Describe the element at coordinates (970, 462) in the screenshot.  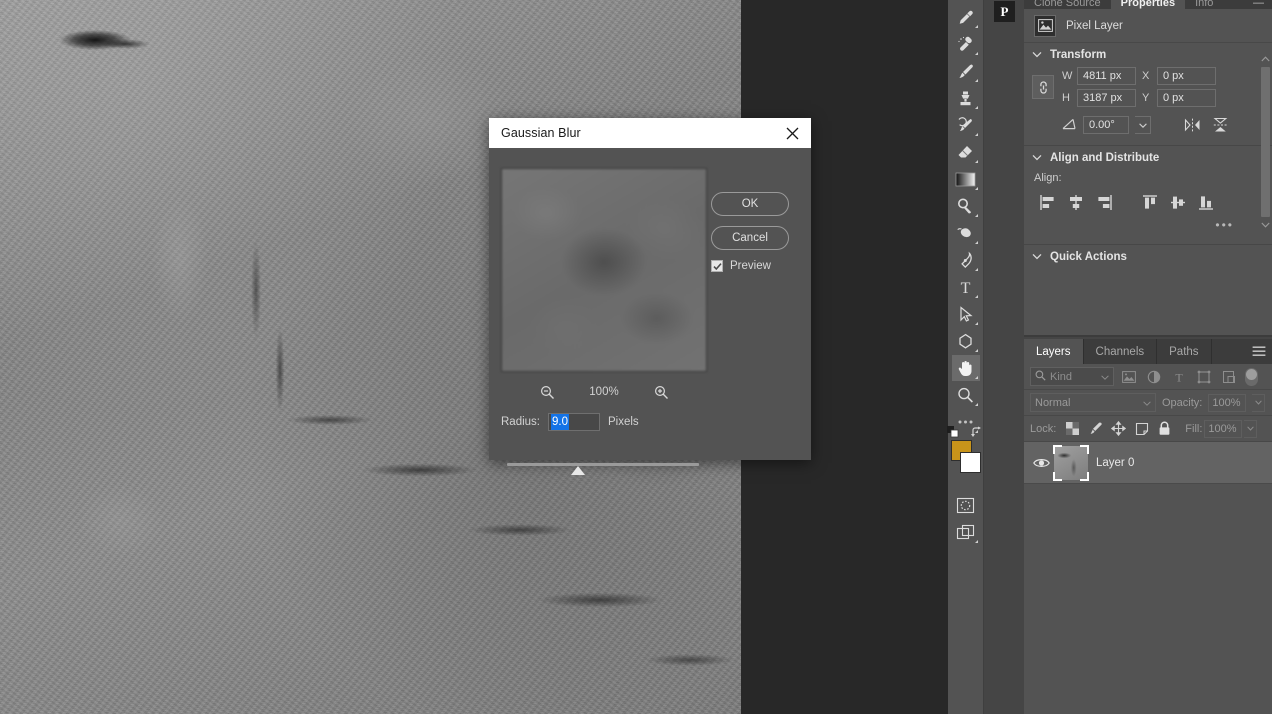
I see `background-color-swatch` at that location.